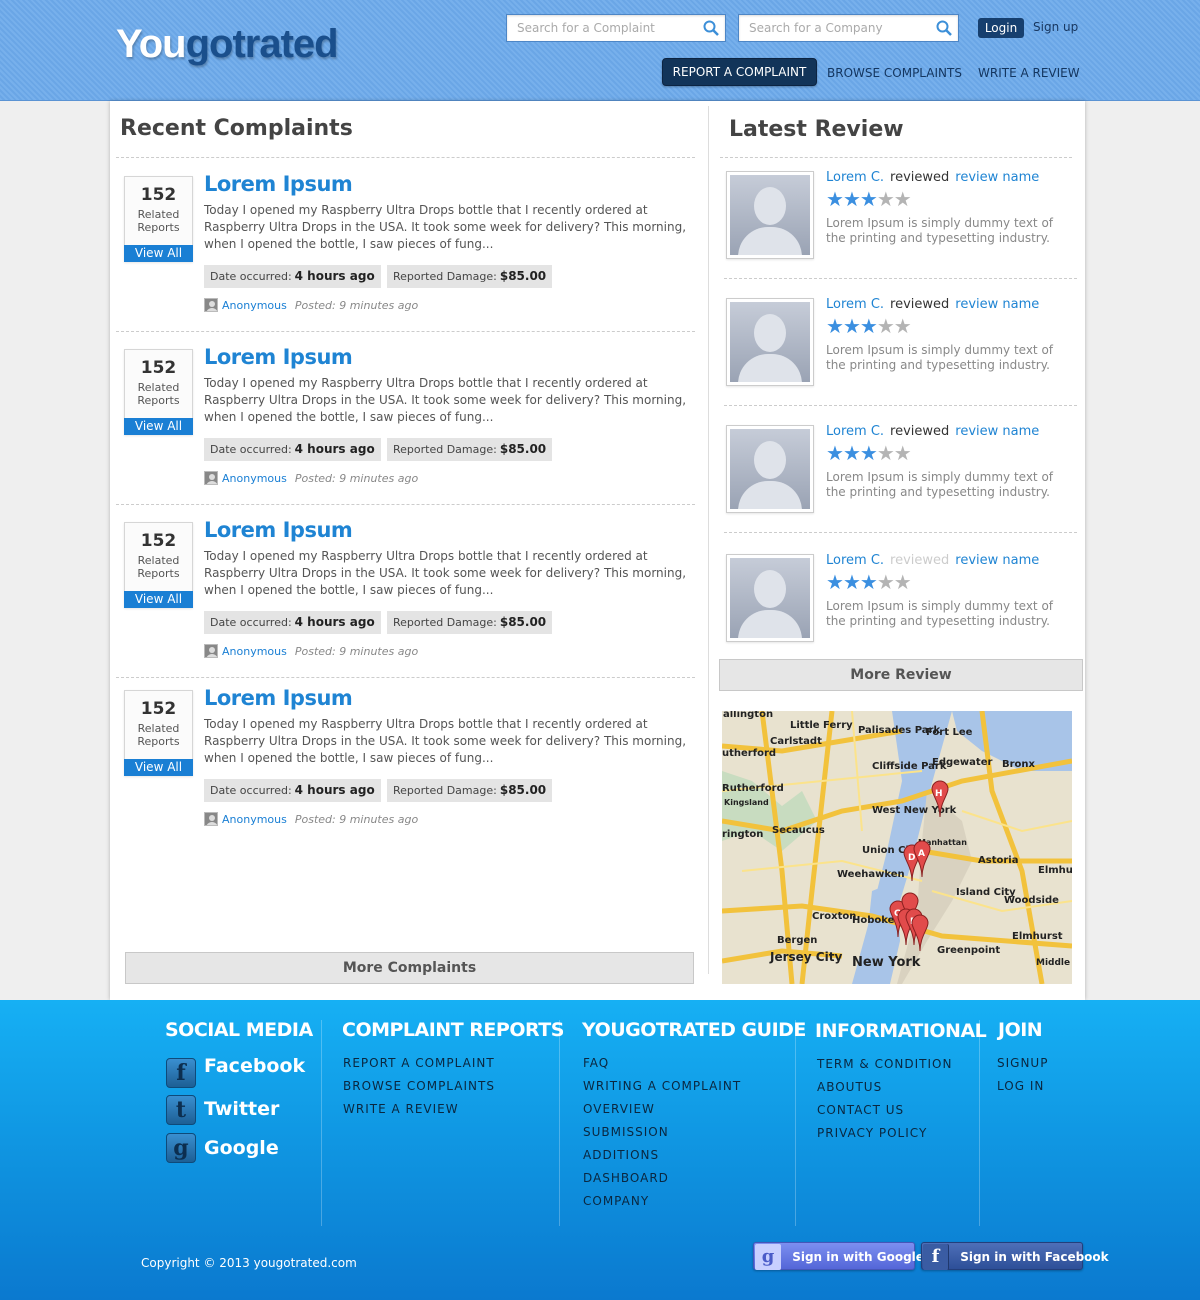 This screenshot has width=1200, height=1300. I want to click on complaint-search-box, so click(616, 28).